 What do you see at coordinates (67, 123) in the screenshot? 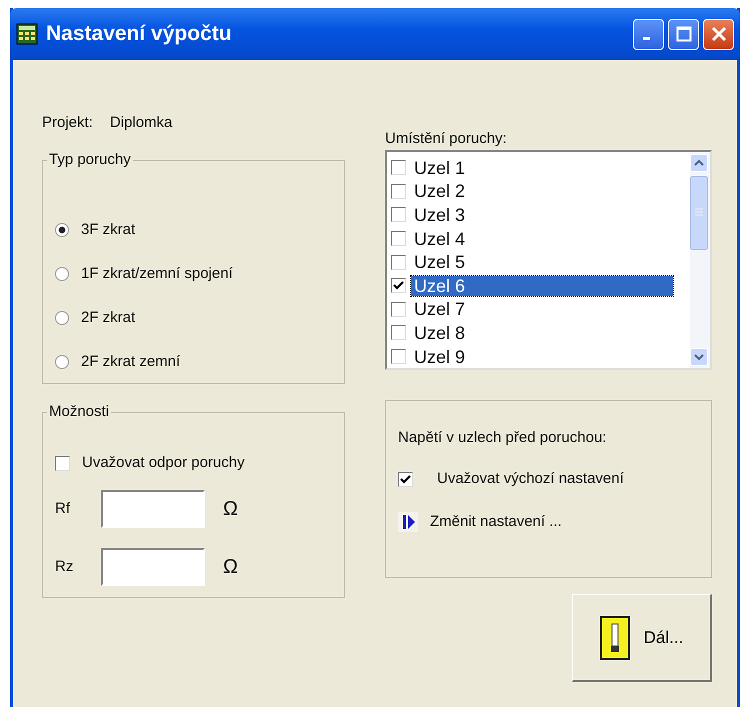
I see `project-label: Projekt:` at bounding box center [67, 123].